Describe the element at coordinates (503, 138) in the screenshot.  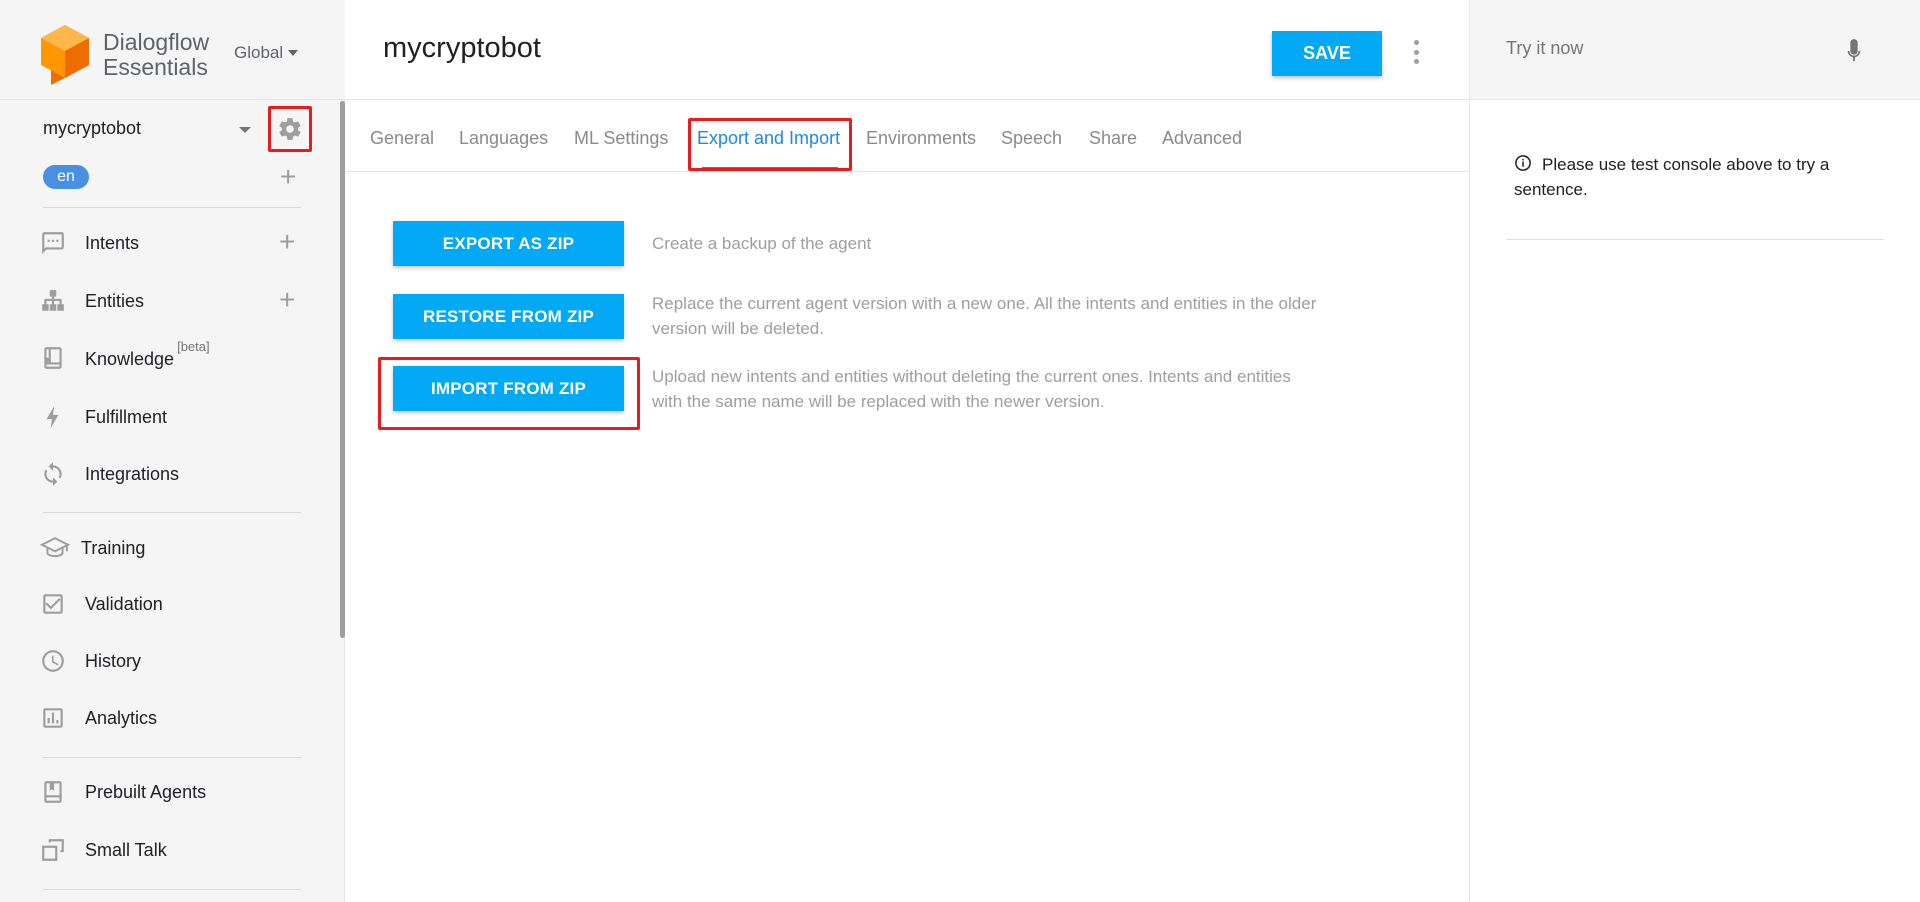
I see `tab-languages: Languages` at that location.